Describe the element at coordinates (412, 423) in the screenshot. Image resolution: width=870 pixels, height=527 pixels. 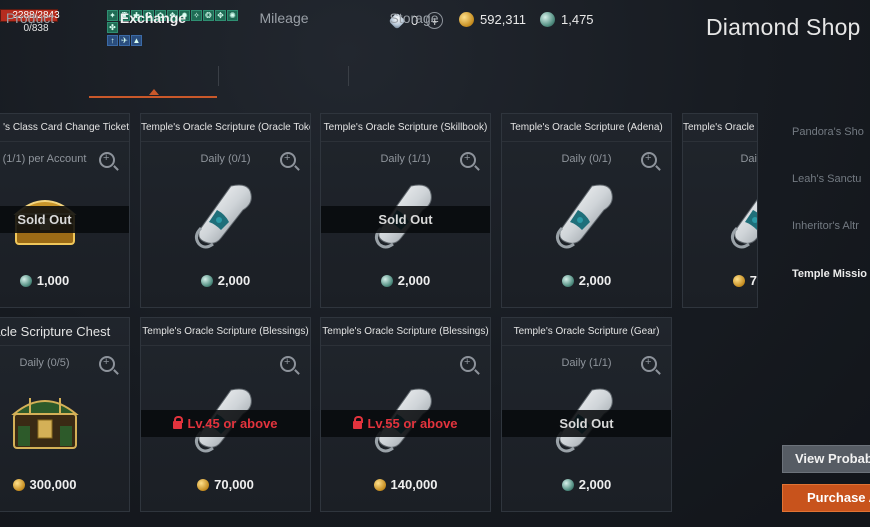
I see `status-text: Lv.55 or above` at that location.